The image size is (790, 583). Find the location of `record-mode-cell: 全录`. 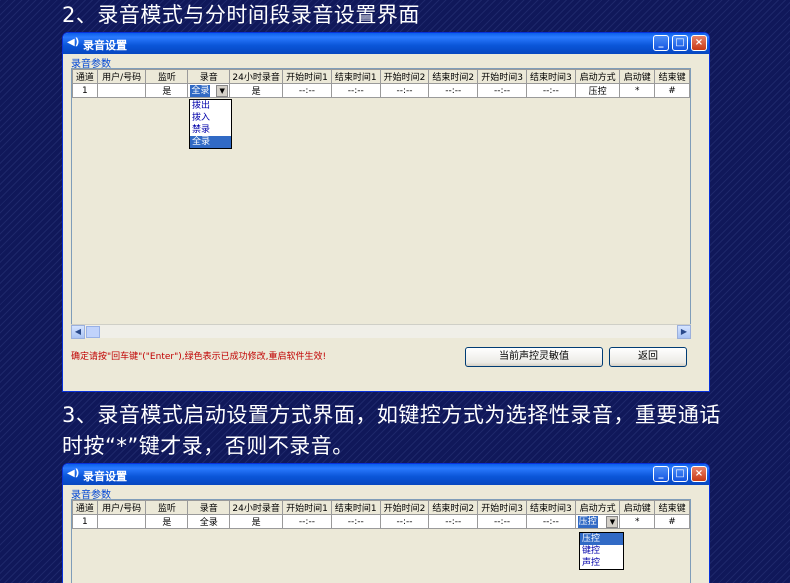

record-mode-cell: 全录 is located at coordinates (209, 521).